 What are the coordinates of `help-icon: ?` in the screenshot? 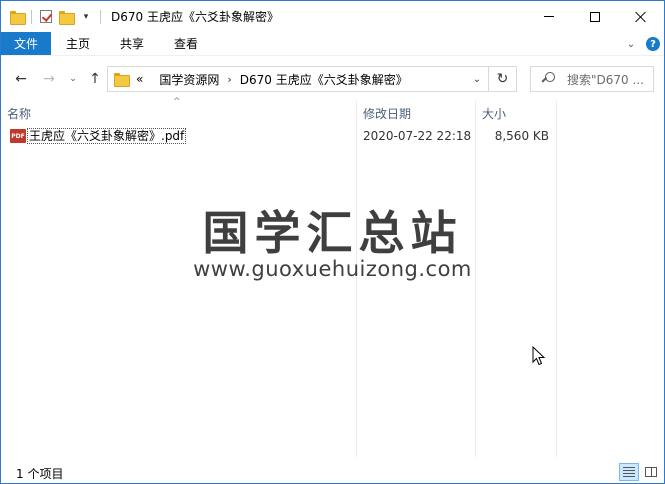 It's located at (653, 44).